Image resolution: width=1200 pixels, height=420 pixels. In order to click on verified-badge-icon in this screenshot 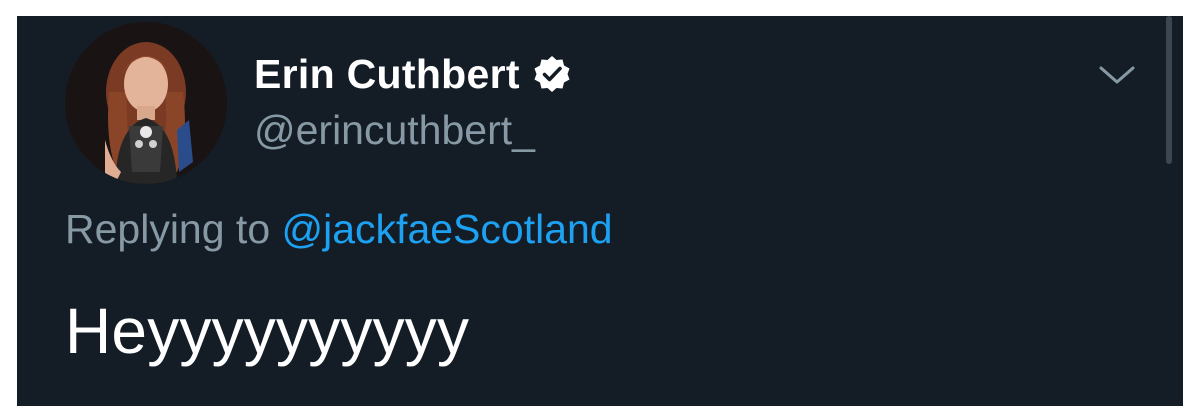, I will do `click(552, 74)`.